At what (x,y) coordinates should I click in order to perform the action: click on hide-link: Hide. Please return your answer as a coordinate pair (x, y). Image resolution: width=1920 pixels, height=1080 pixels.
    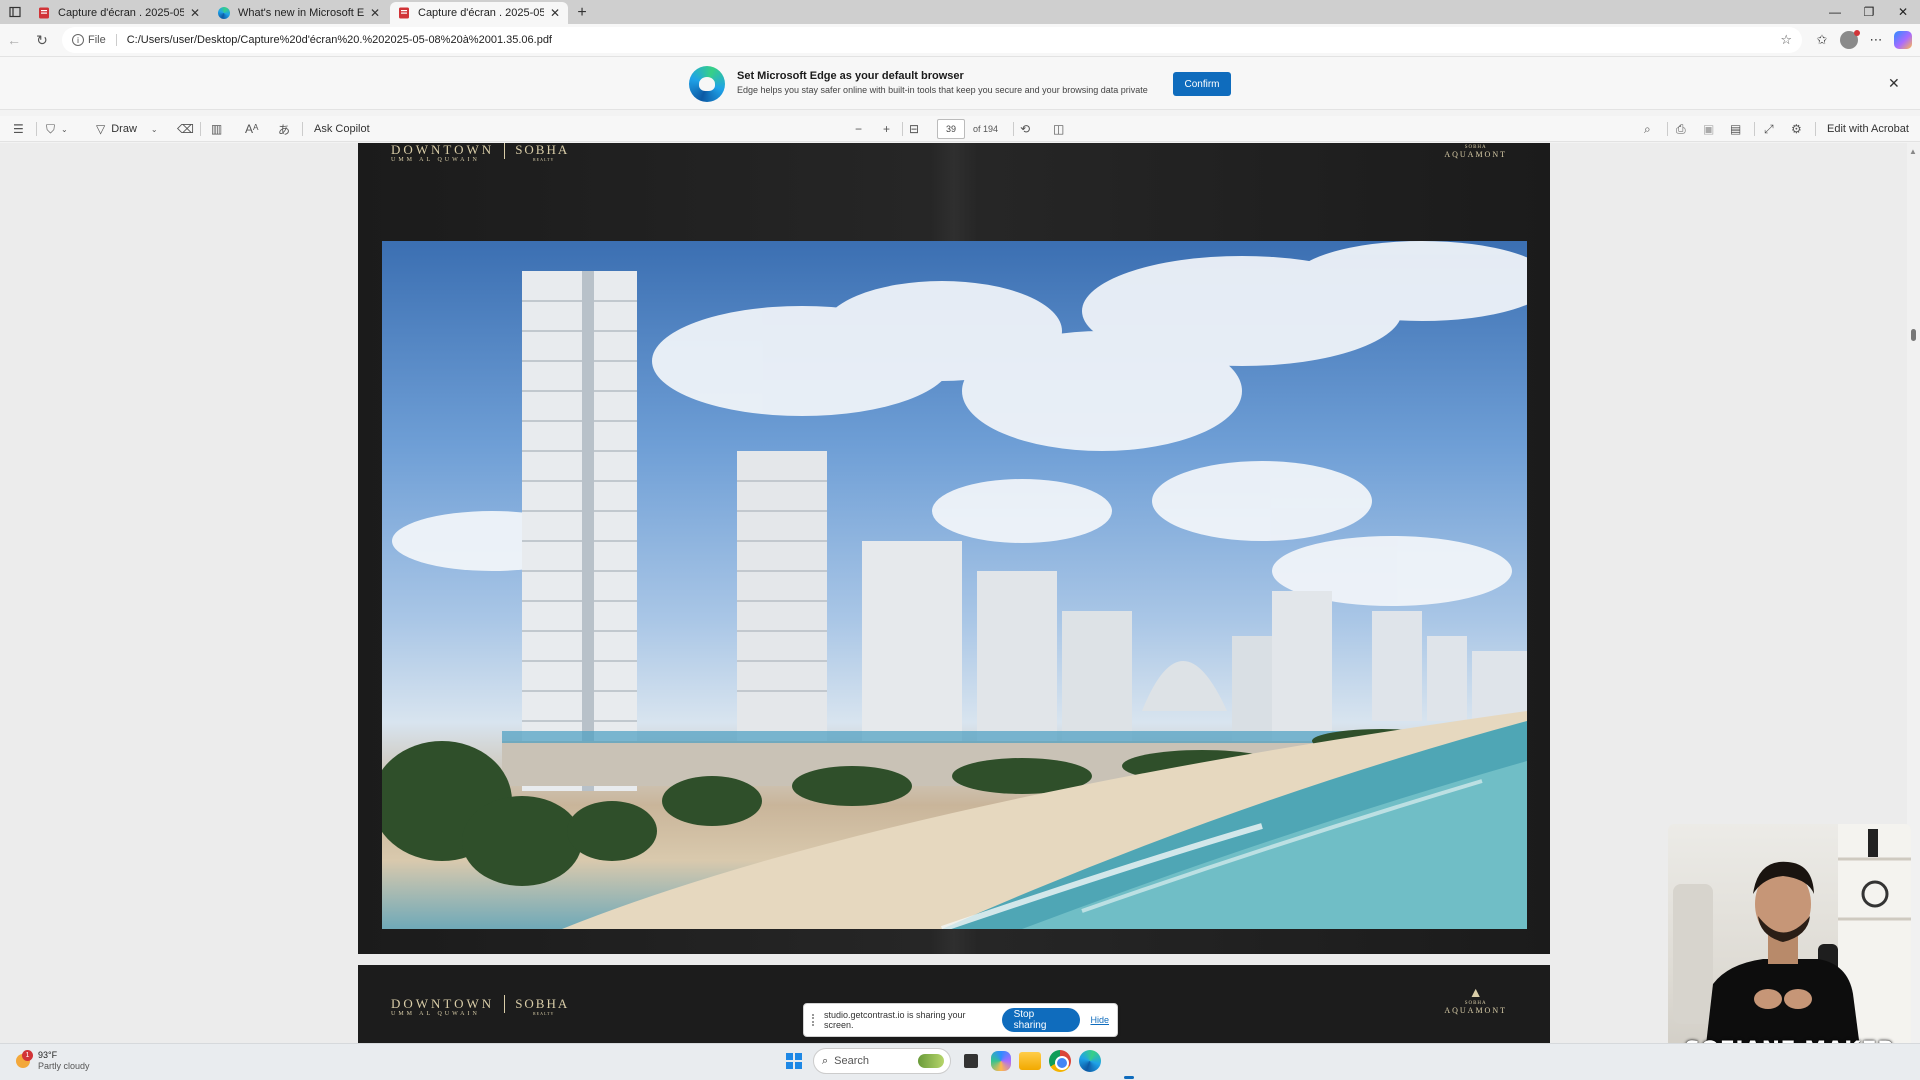
    Looking at the image, I should click on (1099, 1020).